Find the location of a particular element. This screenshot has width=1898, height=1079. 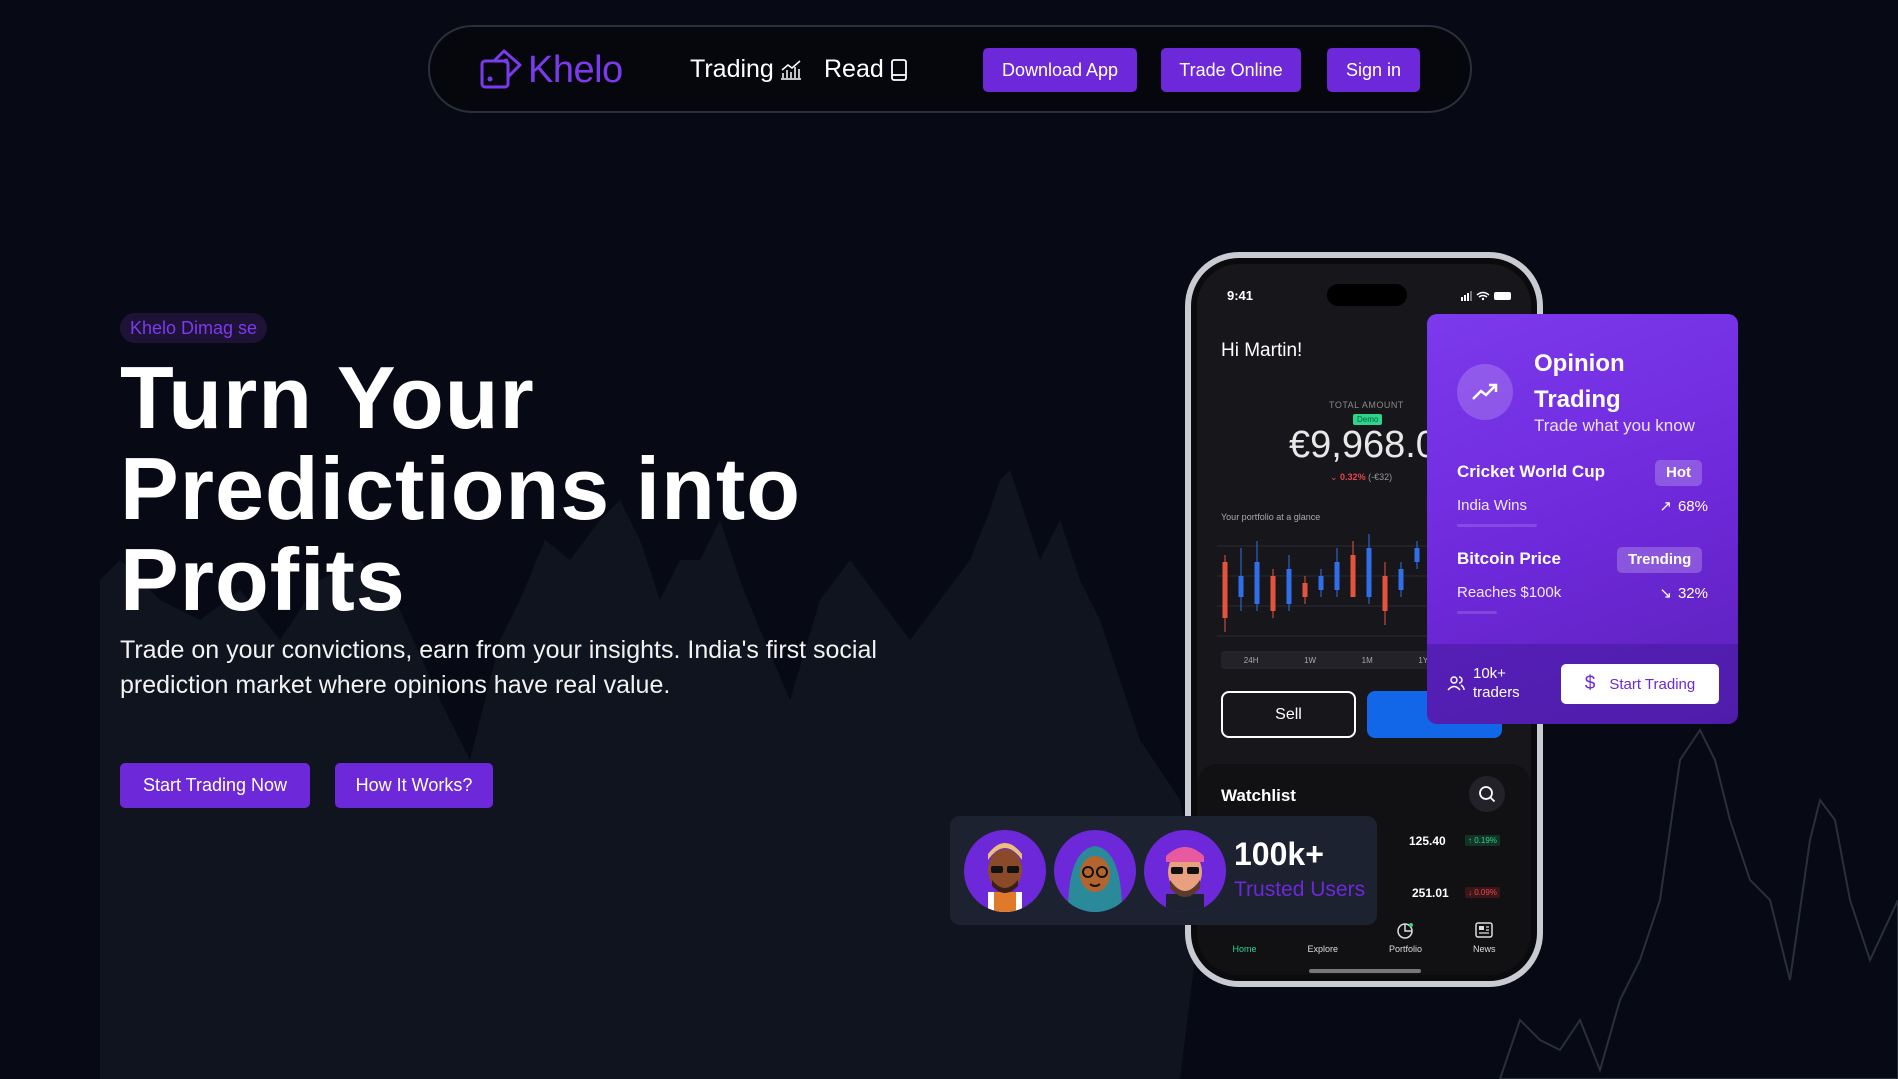

hero-title: Turn Your Predictions into Profits is located at coordinates (520, 488).